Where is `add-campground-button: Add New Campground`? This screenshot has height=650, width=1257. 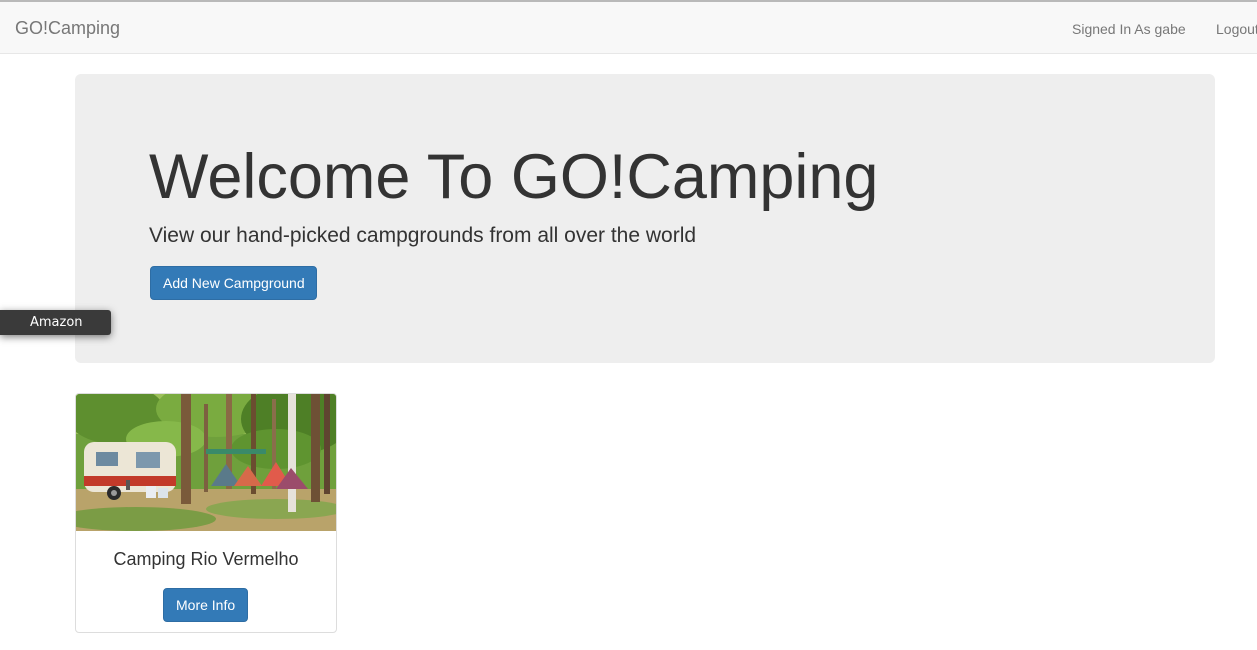 add-campground-button: Add New Campground is located at coordinates (233, 283).